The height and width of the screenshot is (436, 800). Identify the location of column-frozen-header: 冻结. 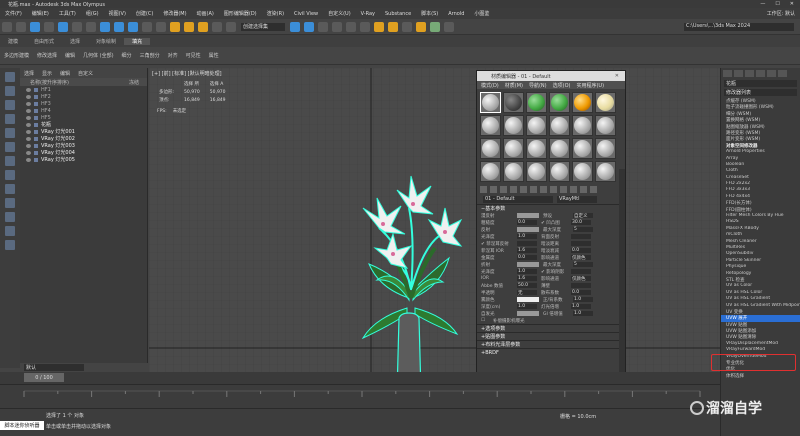
(138, 82).